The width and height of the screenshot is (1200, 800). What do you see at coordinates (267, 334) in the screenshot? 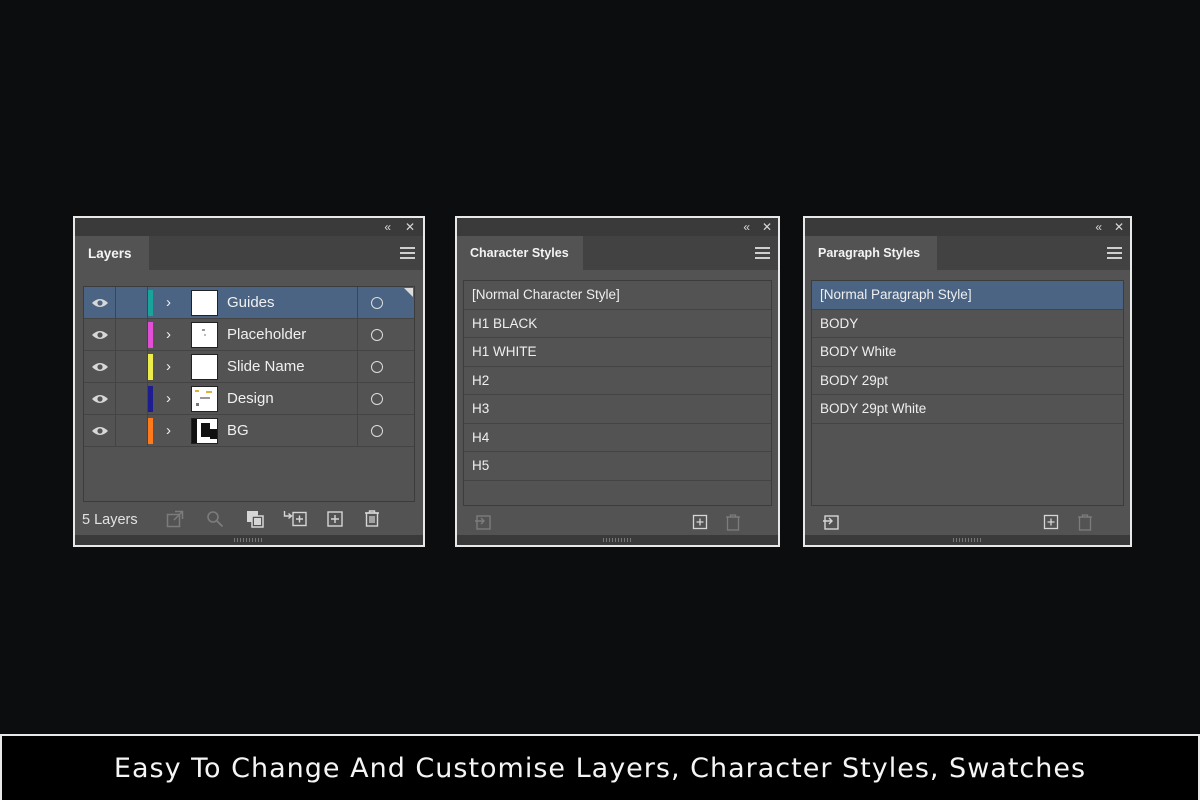
I see `layer-name: Placeholder` at bounding box center [267, 334].